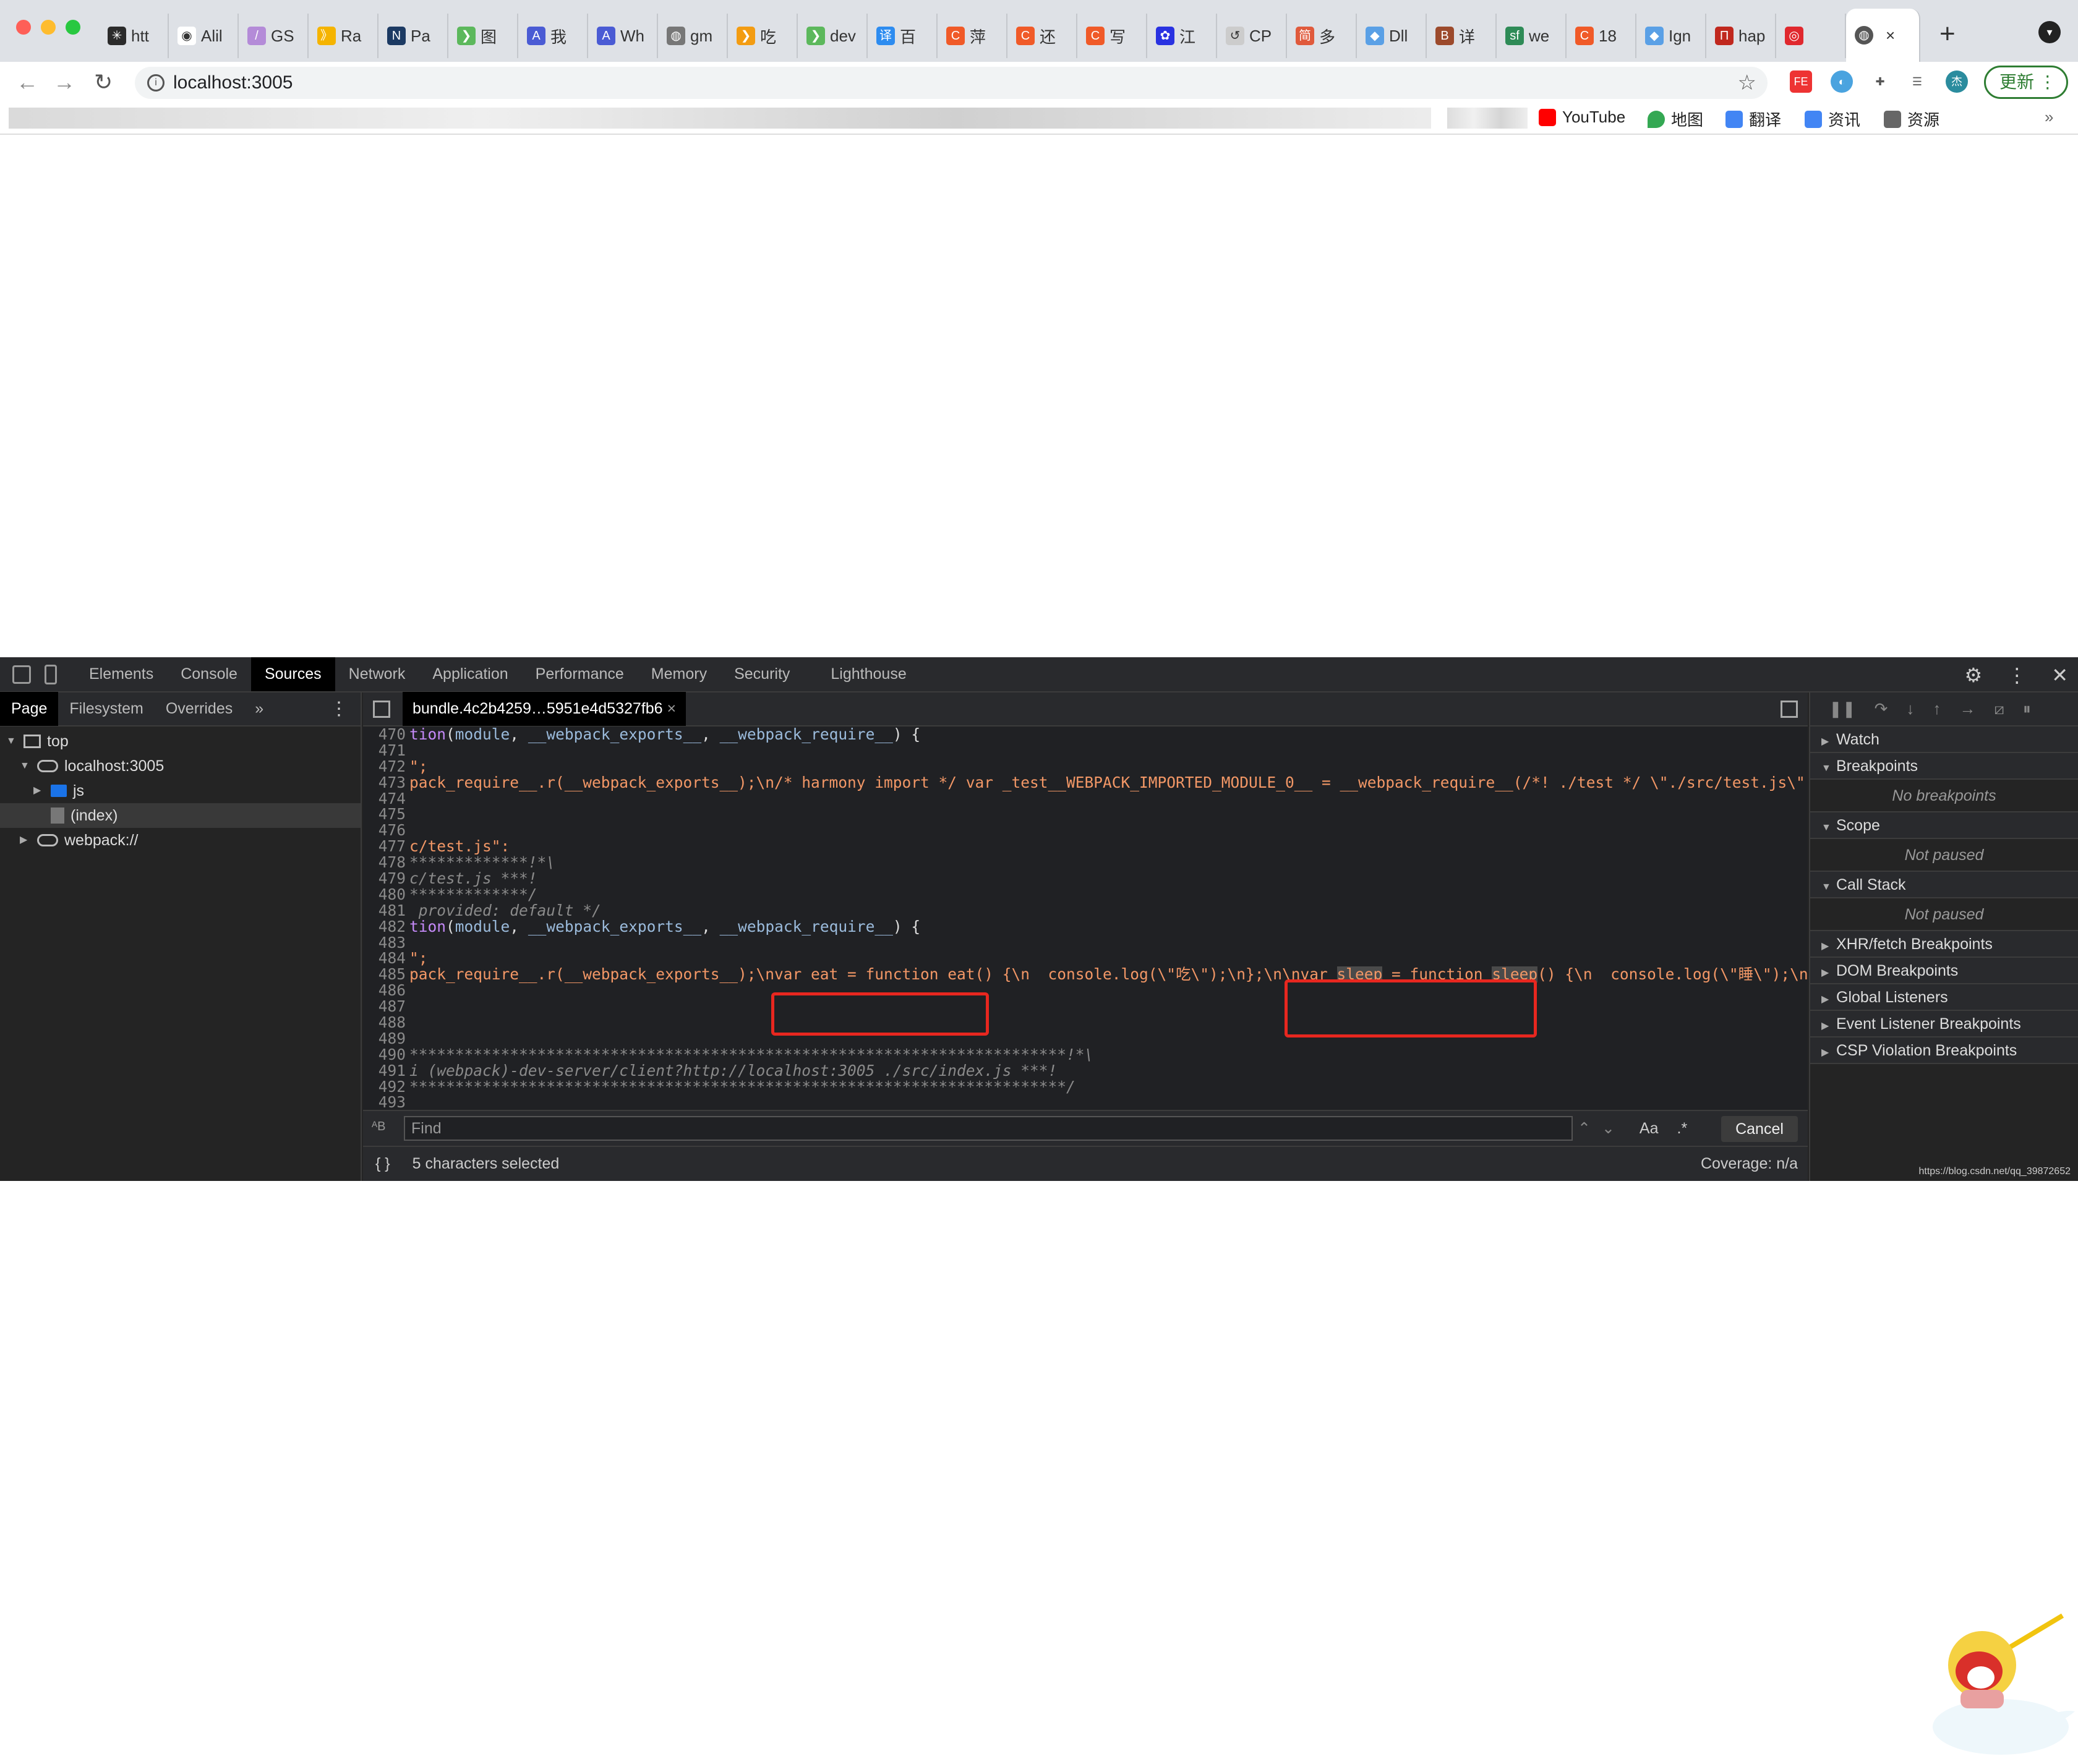 The width and height of the screenshot is (2078, 1764). Describe the element at coordinates (2049, 117) in the screenshot. I see `bookmarks-overflow-button: »` at that location.